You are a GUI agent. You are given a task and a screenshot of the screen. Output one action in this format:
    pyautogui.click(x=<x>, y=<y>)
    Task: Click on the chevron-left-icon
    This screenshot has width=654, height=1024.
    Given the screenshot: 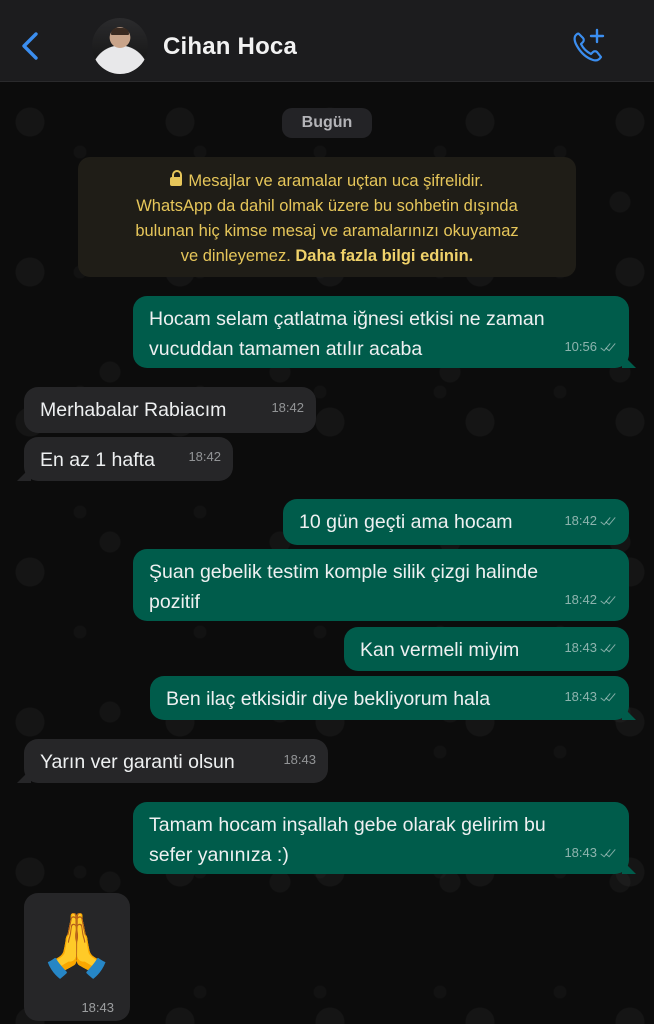 What is the action you would take?
    pyautogui.click(x=31, y=46)
    